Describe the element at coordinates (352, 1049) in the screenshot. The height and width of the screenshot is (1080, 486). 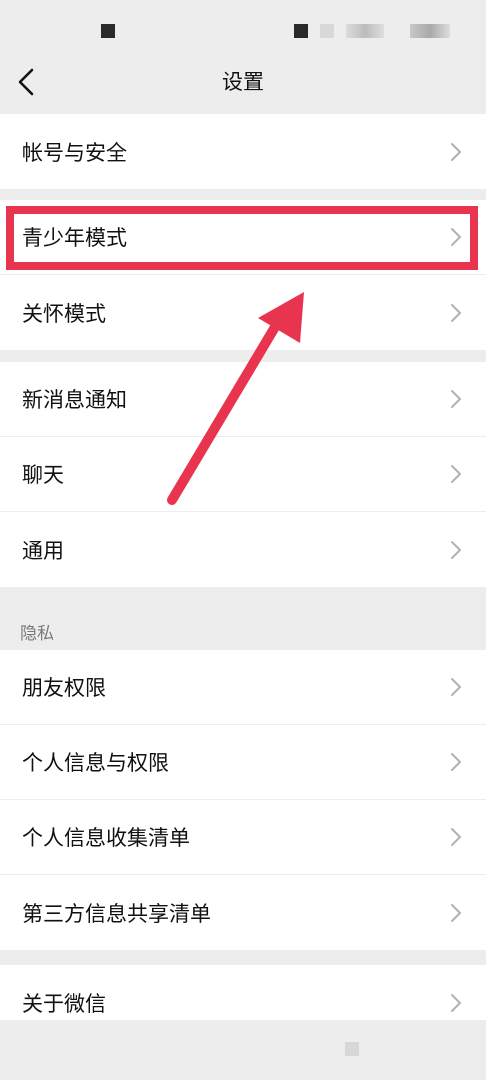
I see `home-indicator` at that location.